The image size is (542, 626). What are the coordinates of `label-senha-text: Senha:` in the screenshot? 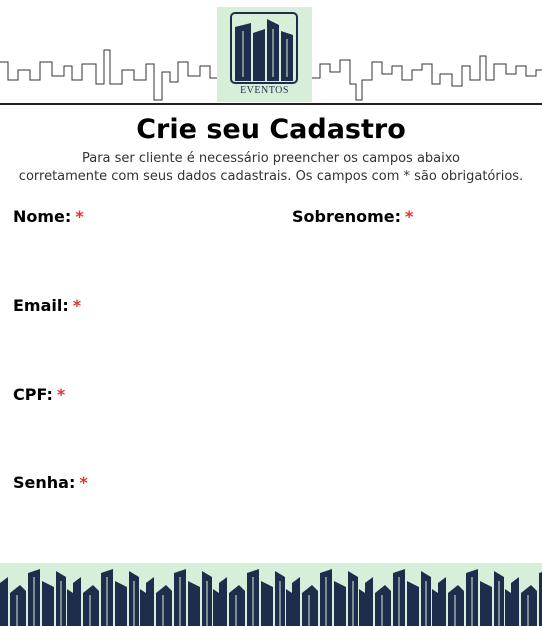 It's located at (44, 482).